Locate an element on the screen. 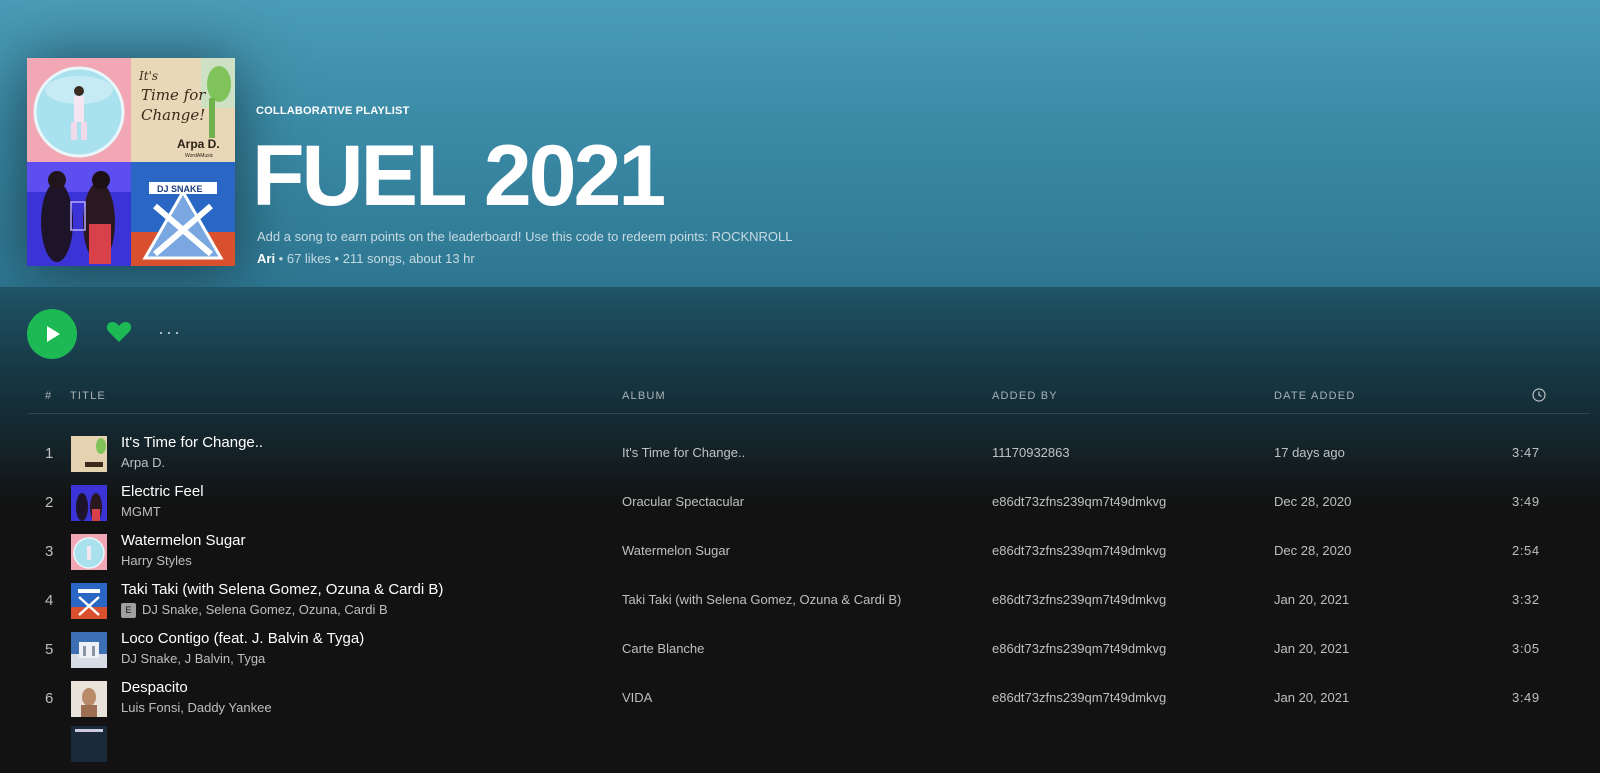 The height and width of the screenshot is (773, 1600). playlist-cover: It's Time for Change! Arpa D. WordAMusic is located at coordinates (131, 162).